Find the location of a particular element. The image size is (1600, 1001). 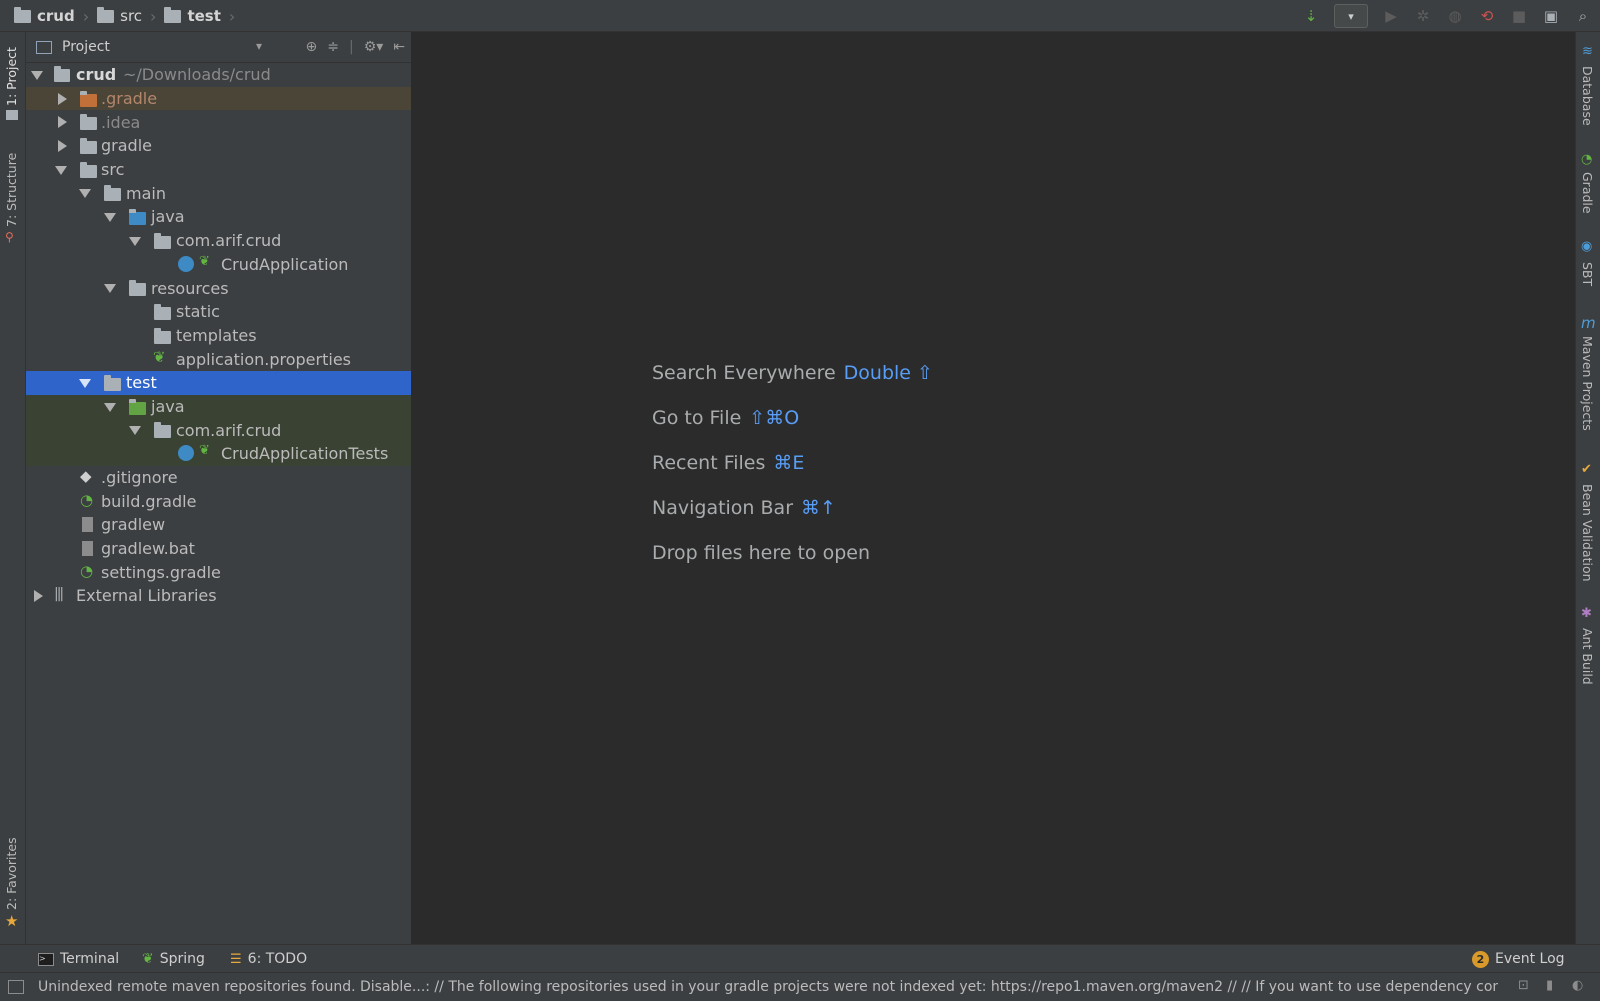

tree-item-crud: crud ~/Downloads/crud is located at coordinates (218, 75).